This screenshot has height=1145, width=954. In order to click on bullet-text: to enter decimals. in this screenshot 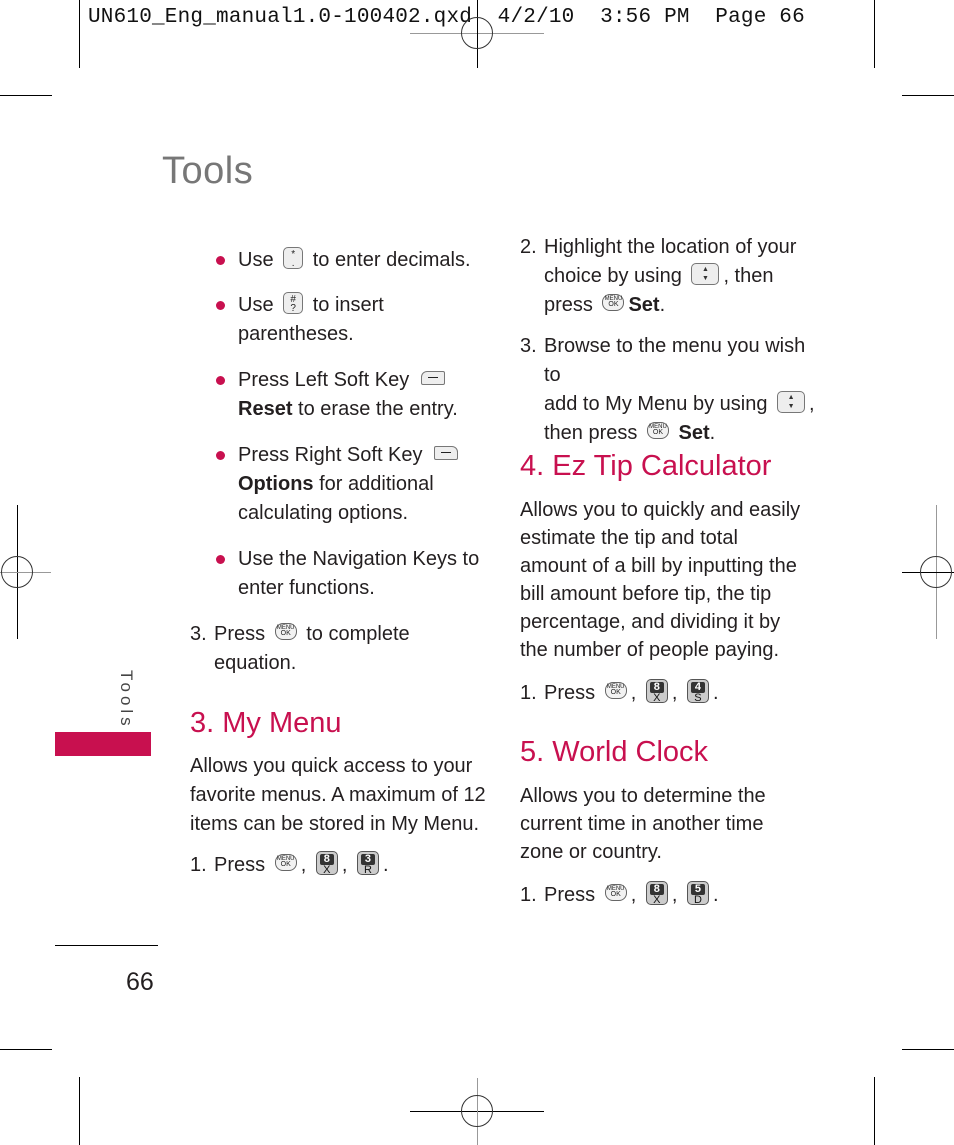, I will do `click(391, 260)`.